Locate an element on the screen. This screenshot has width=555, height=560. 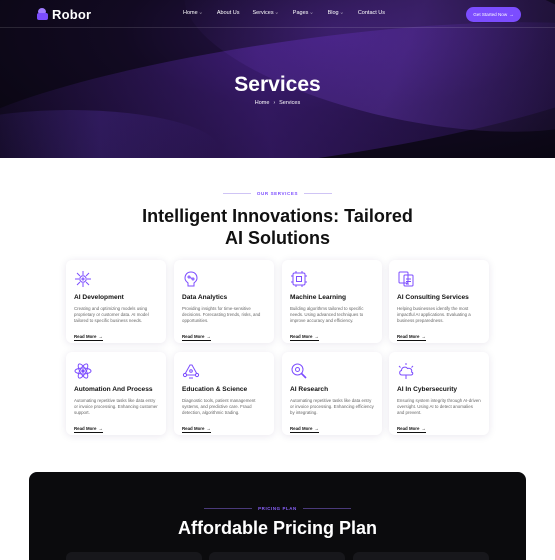
page-title: Services is located at coordinates (277, 84).